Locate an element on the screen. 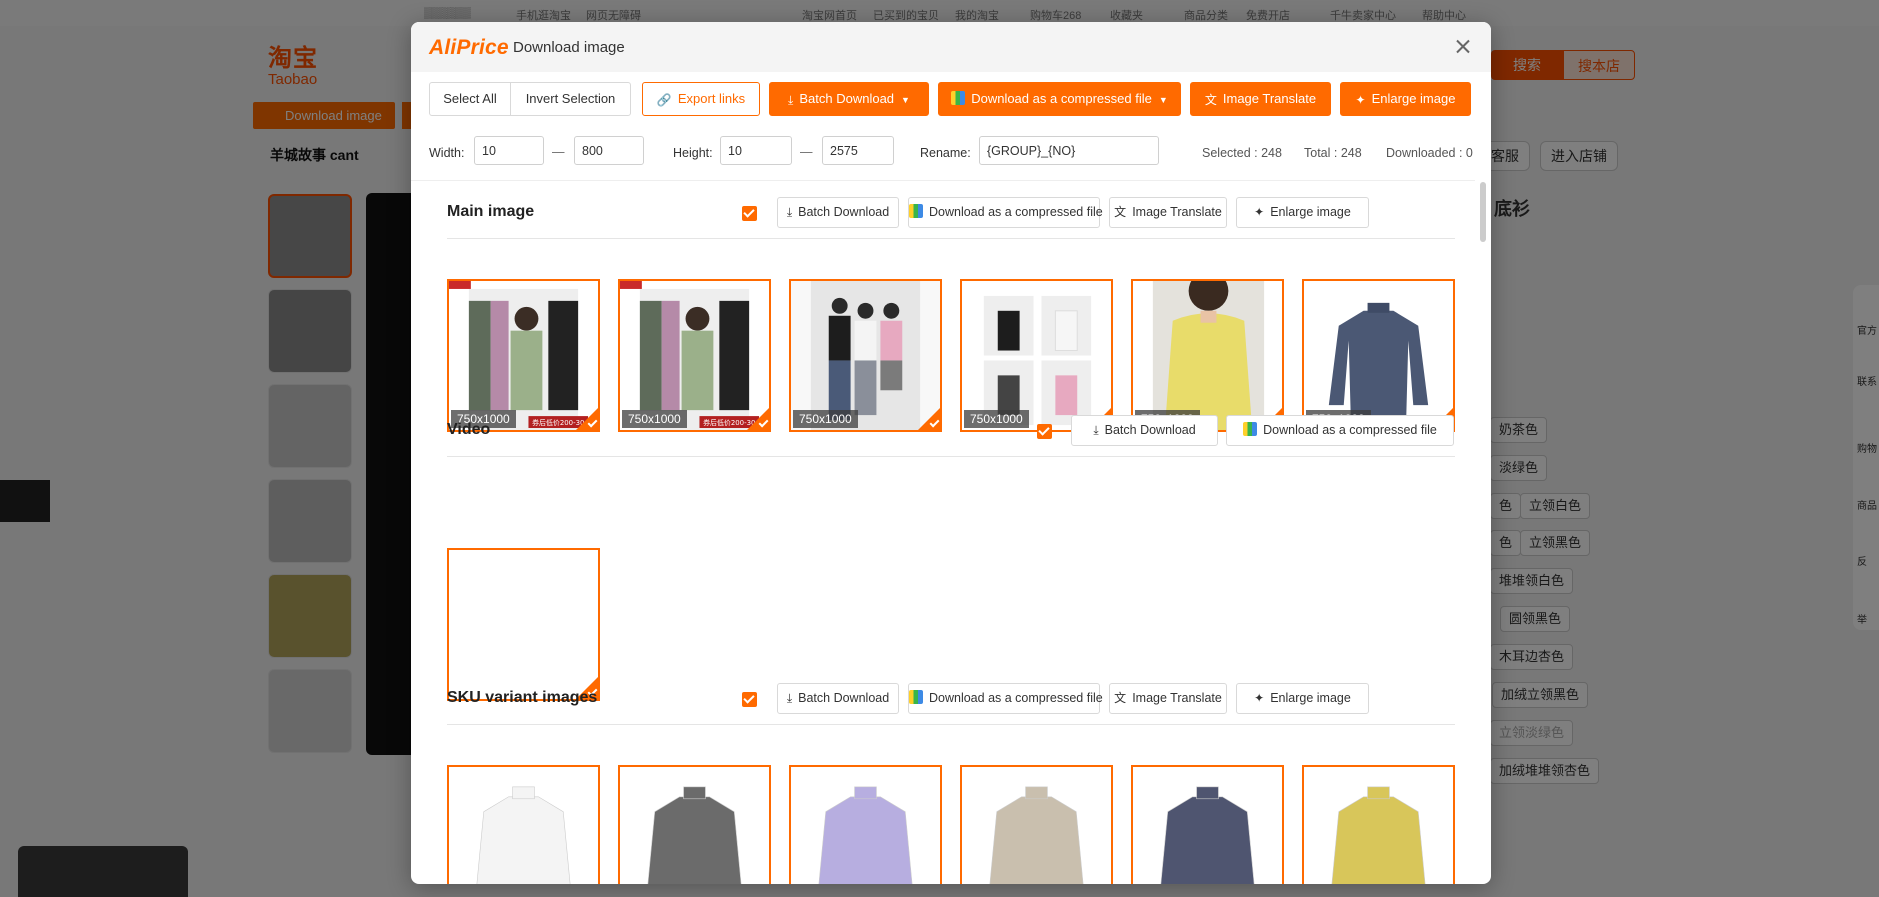 The image size is (1879, 897). main-enlarge-image-button: ✦ Enlarge image is located at coordinates (1302, 212).